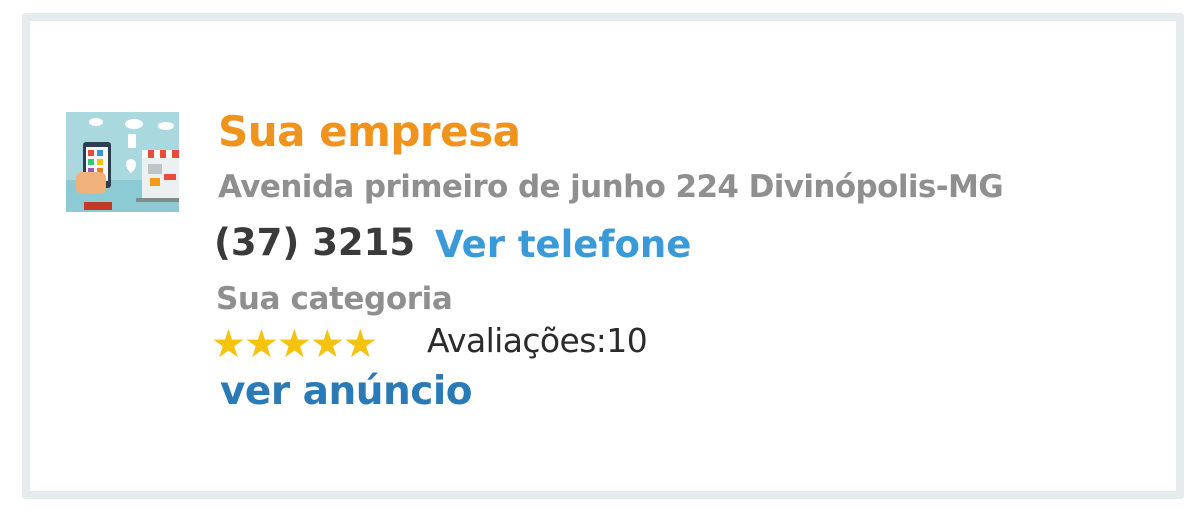 The image size is (1200, 514). Describe the element at coordinates (563, 244) in the screenshot. I see `show-phone-link: Ver telefone` at that location.